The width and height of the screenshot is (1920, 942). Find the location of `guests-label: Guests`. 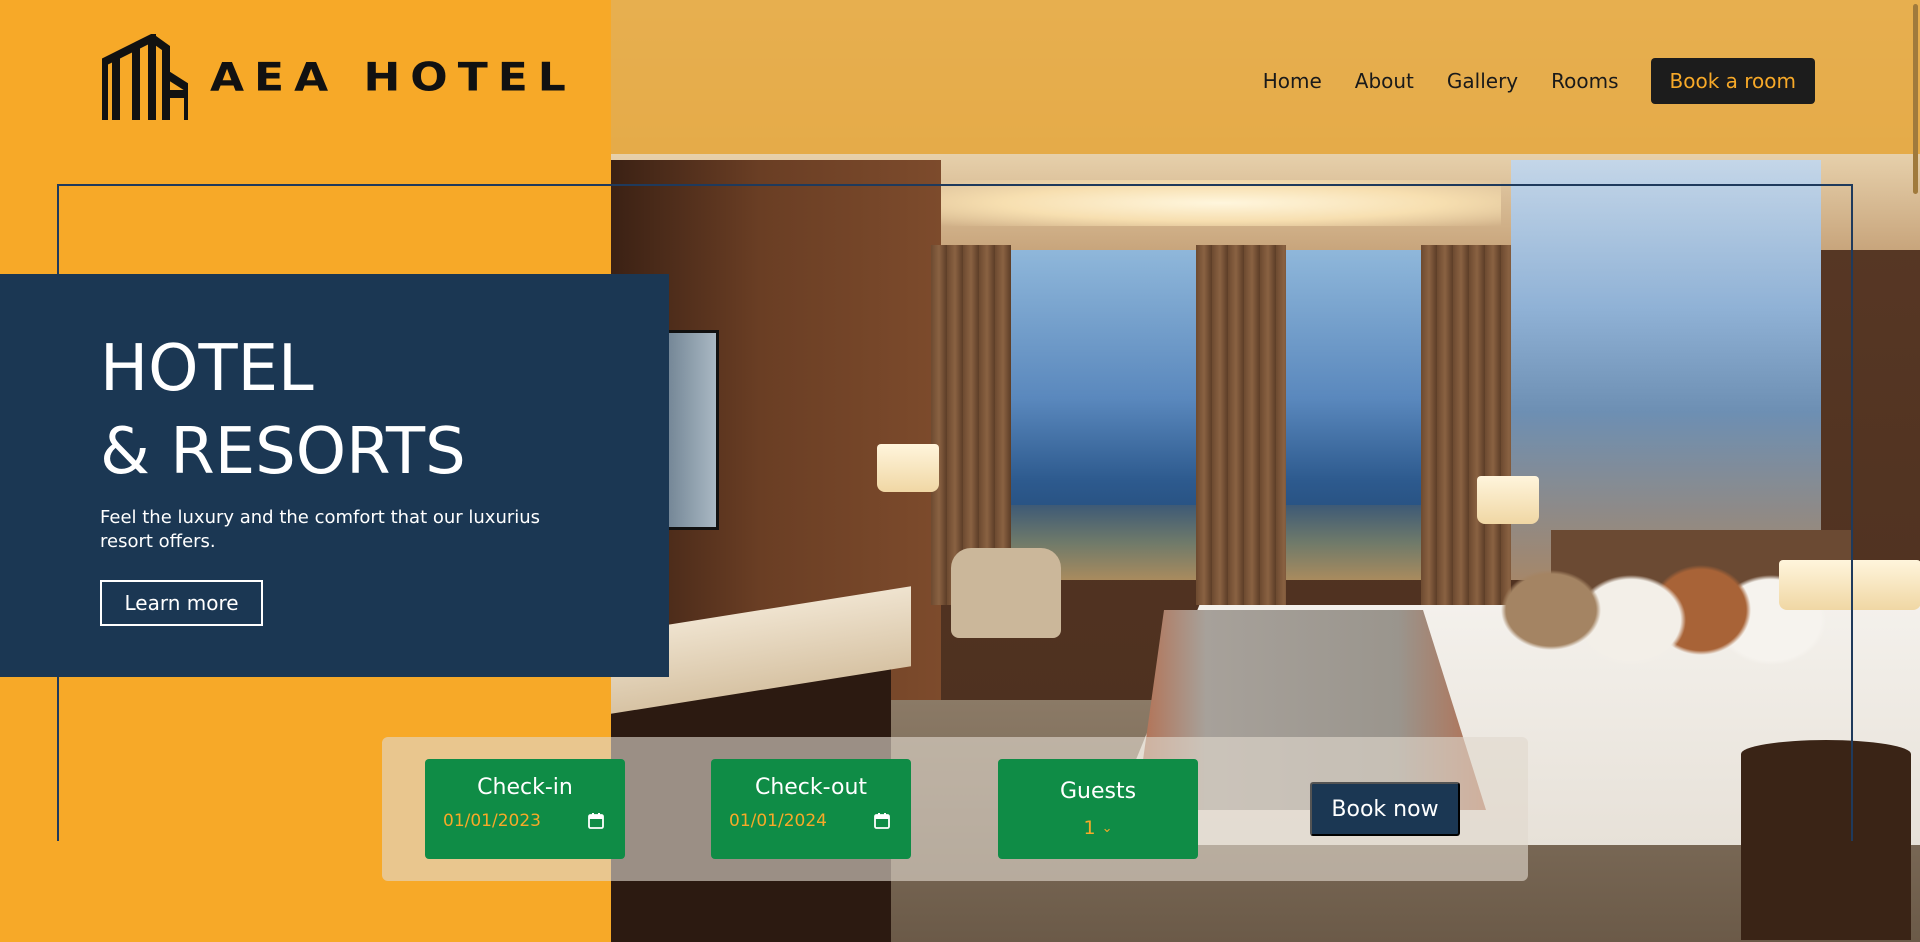

guests-label: Guests is located at coordinates (1098, 791).